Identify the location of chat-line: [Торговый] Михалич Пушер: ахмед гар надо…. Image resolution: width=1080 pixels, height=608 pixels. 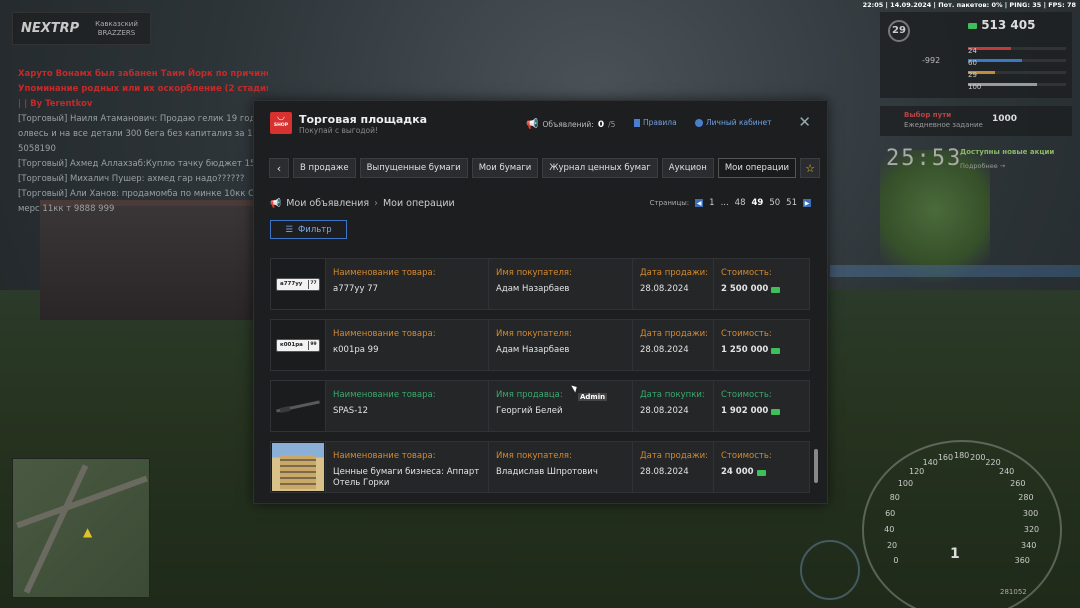
(131, 179).